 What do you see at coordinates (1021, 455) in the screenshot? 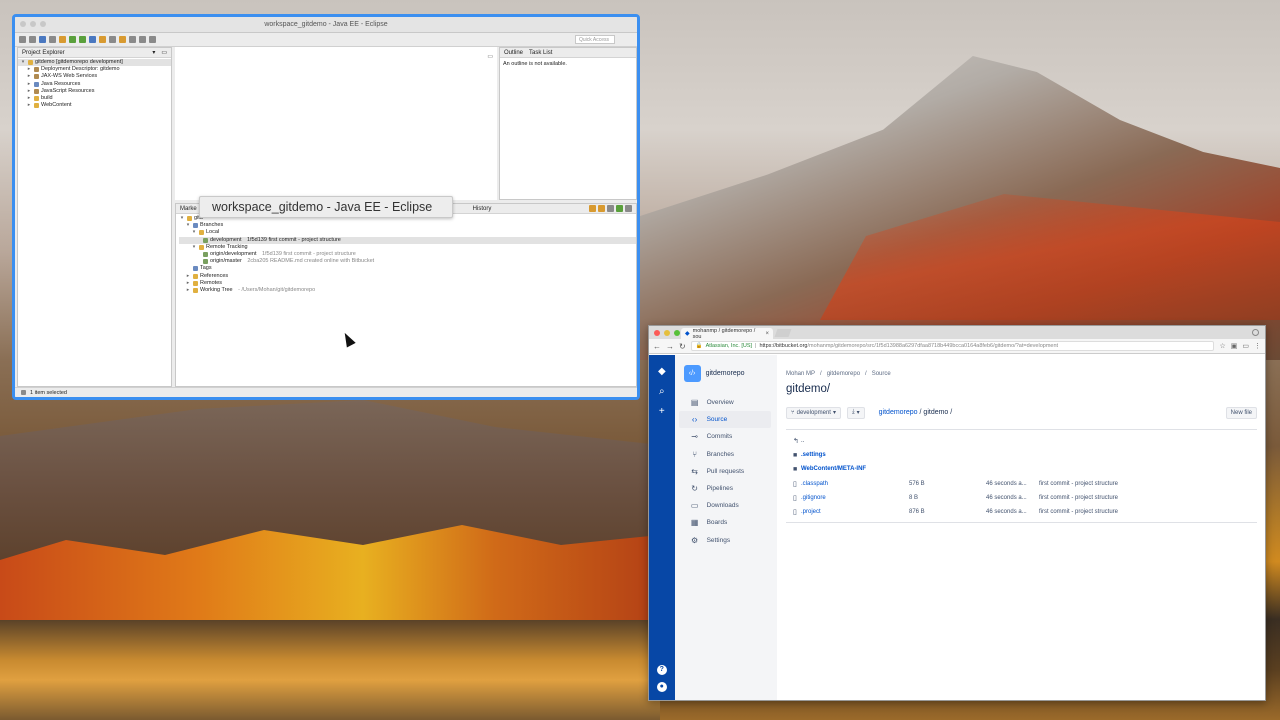
I see `file-row: ■ .settings` at bounding box center [1021, 455].